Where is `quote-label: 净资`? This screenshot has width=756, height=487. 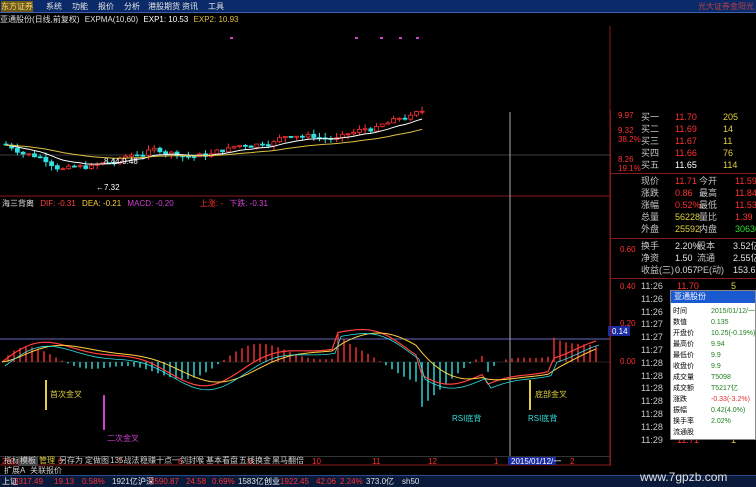 quote-label: 净资 is located at coordinates (650, 258).